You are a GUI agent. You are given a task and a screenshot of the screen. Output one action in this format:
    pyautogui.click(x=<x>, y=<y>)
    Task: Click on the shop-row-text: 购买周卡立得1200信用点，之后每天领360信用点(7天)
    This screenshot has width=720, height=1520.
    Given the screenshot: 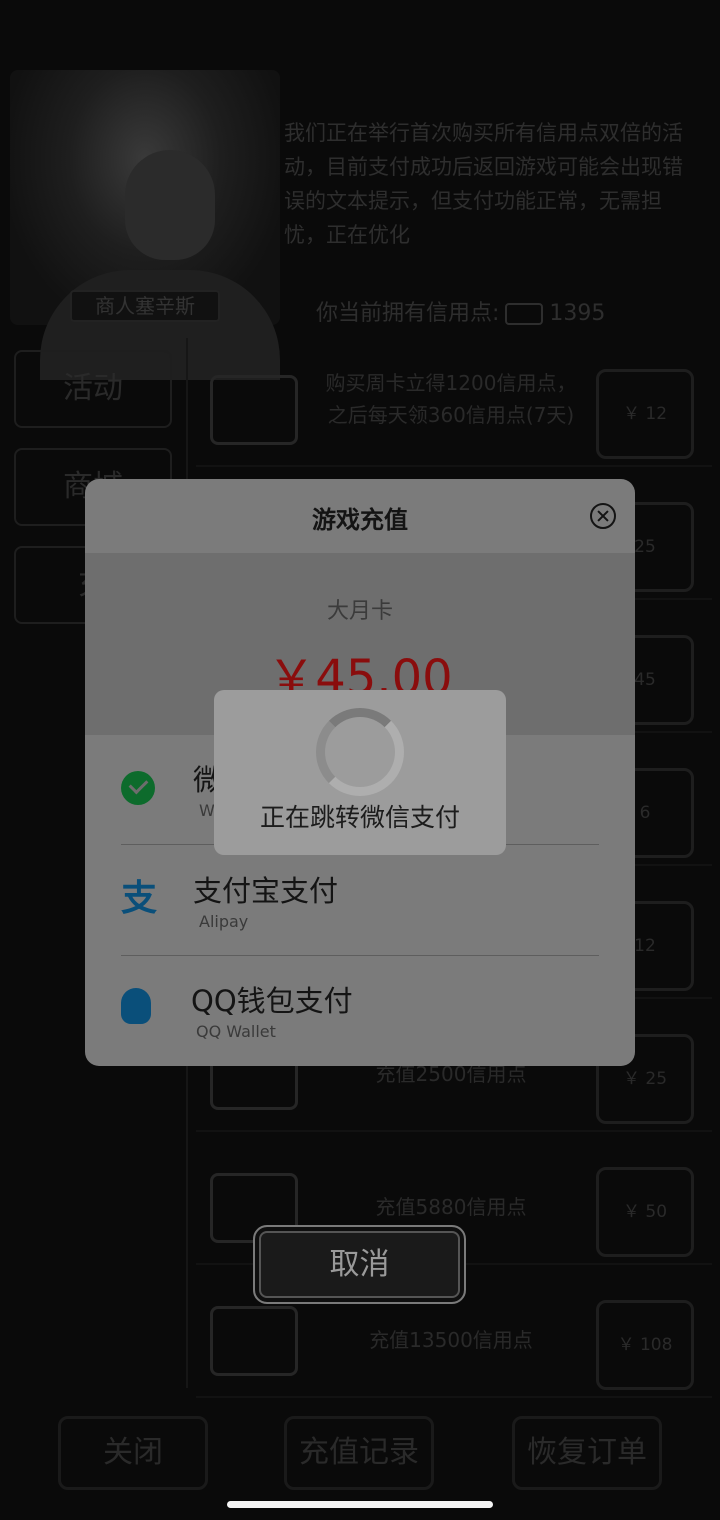 What is the action you would take?
    pyautogui.click(x=451, y=399)
    